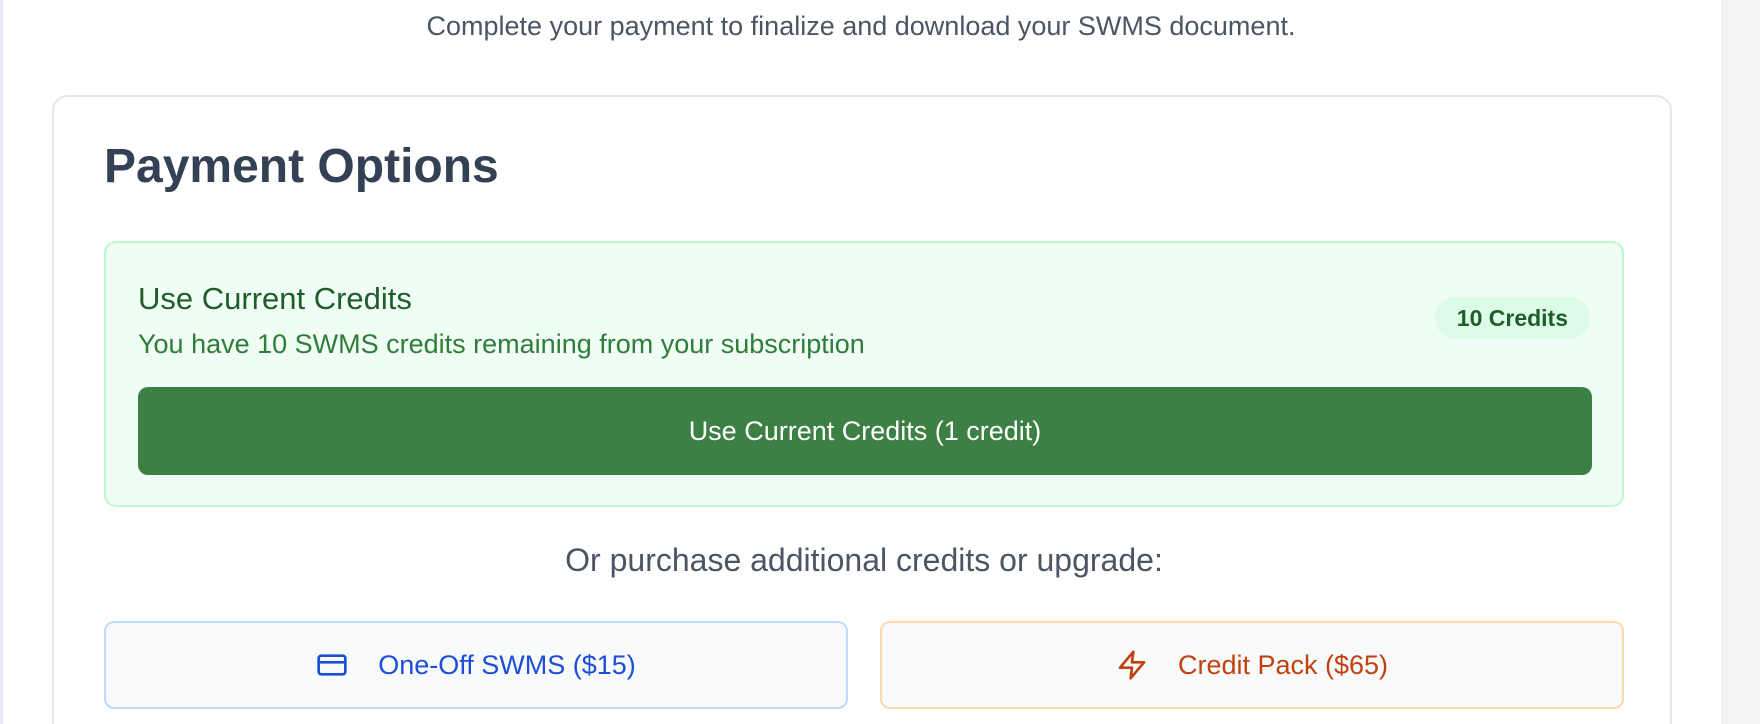  Describe the element at coordinates (332, 665) in the screenshot. I see `credit-card-icon` at that location.